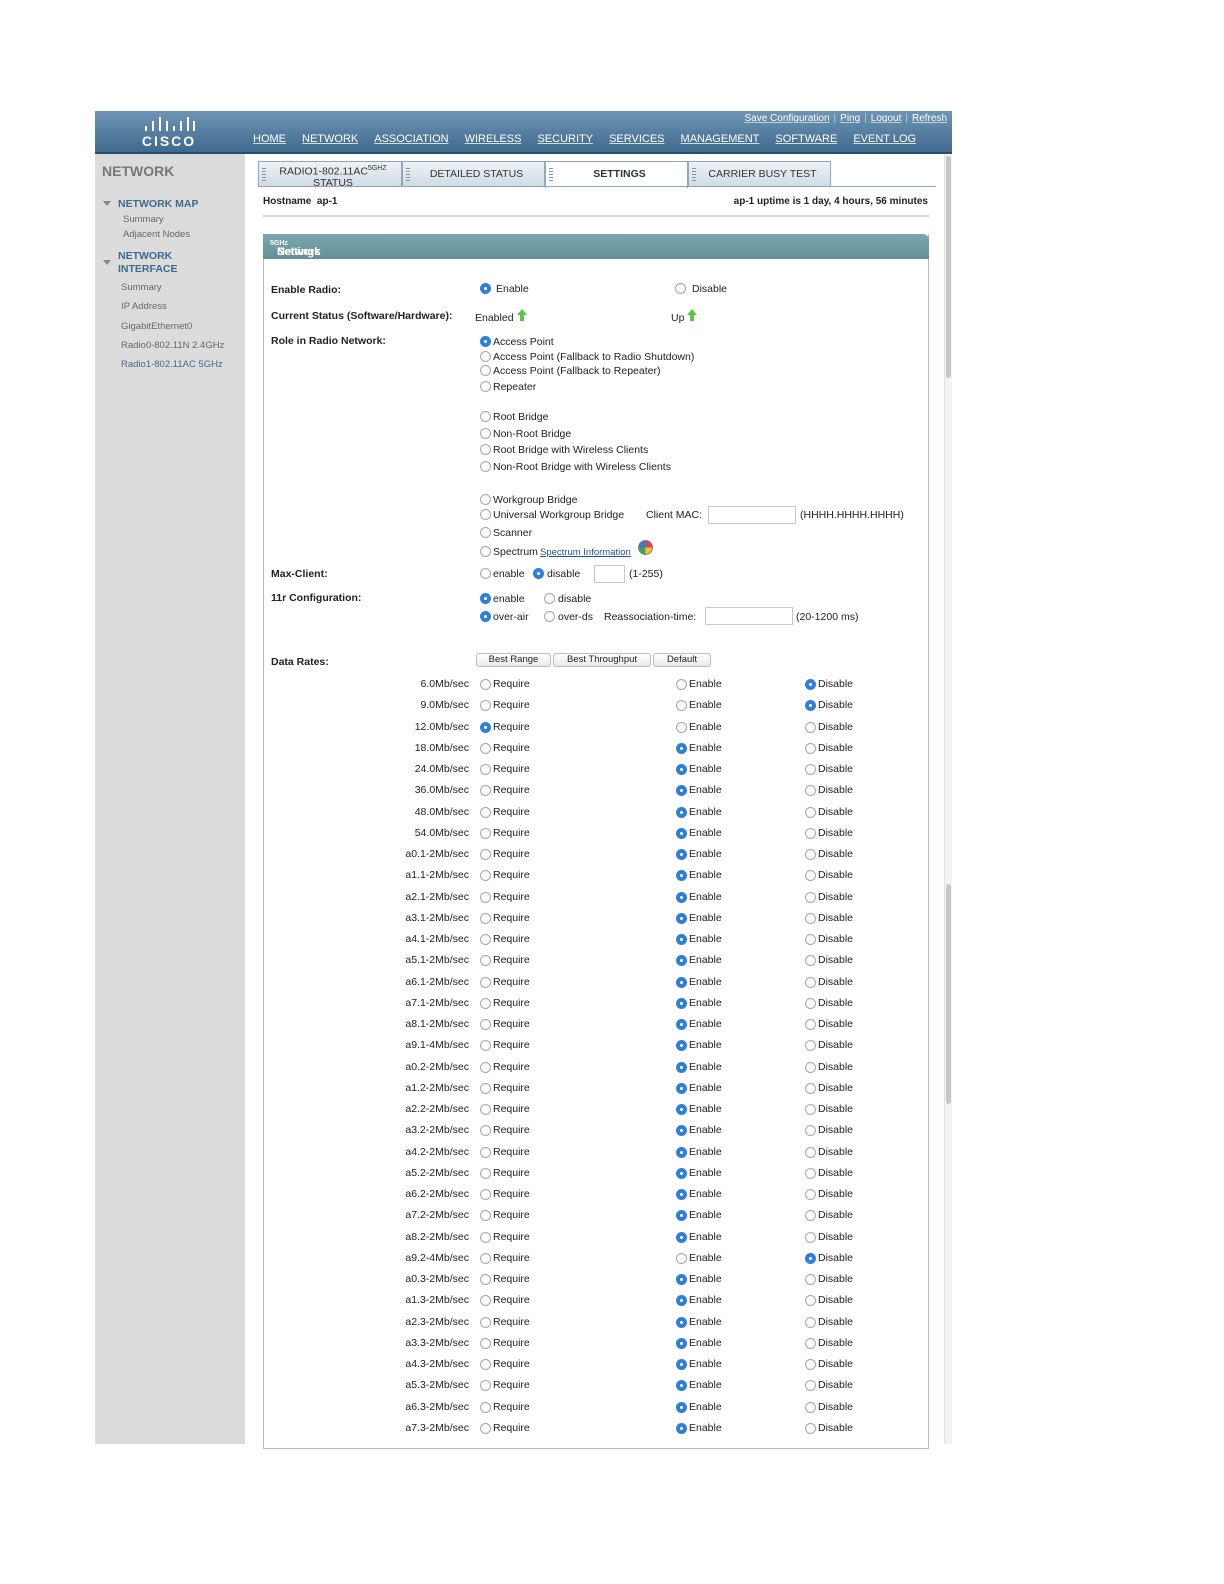 This screenshot has height=1584, width=1224. I want to click on tab-detailed-status: DETAILED STATUS, so click(473, 174).